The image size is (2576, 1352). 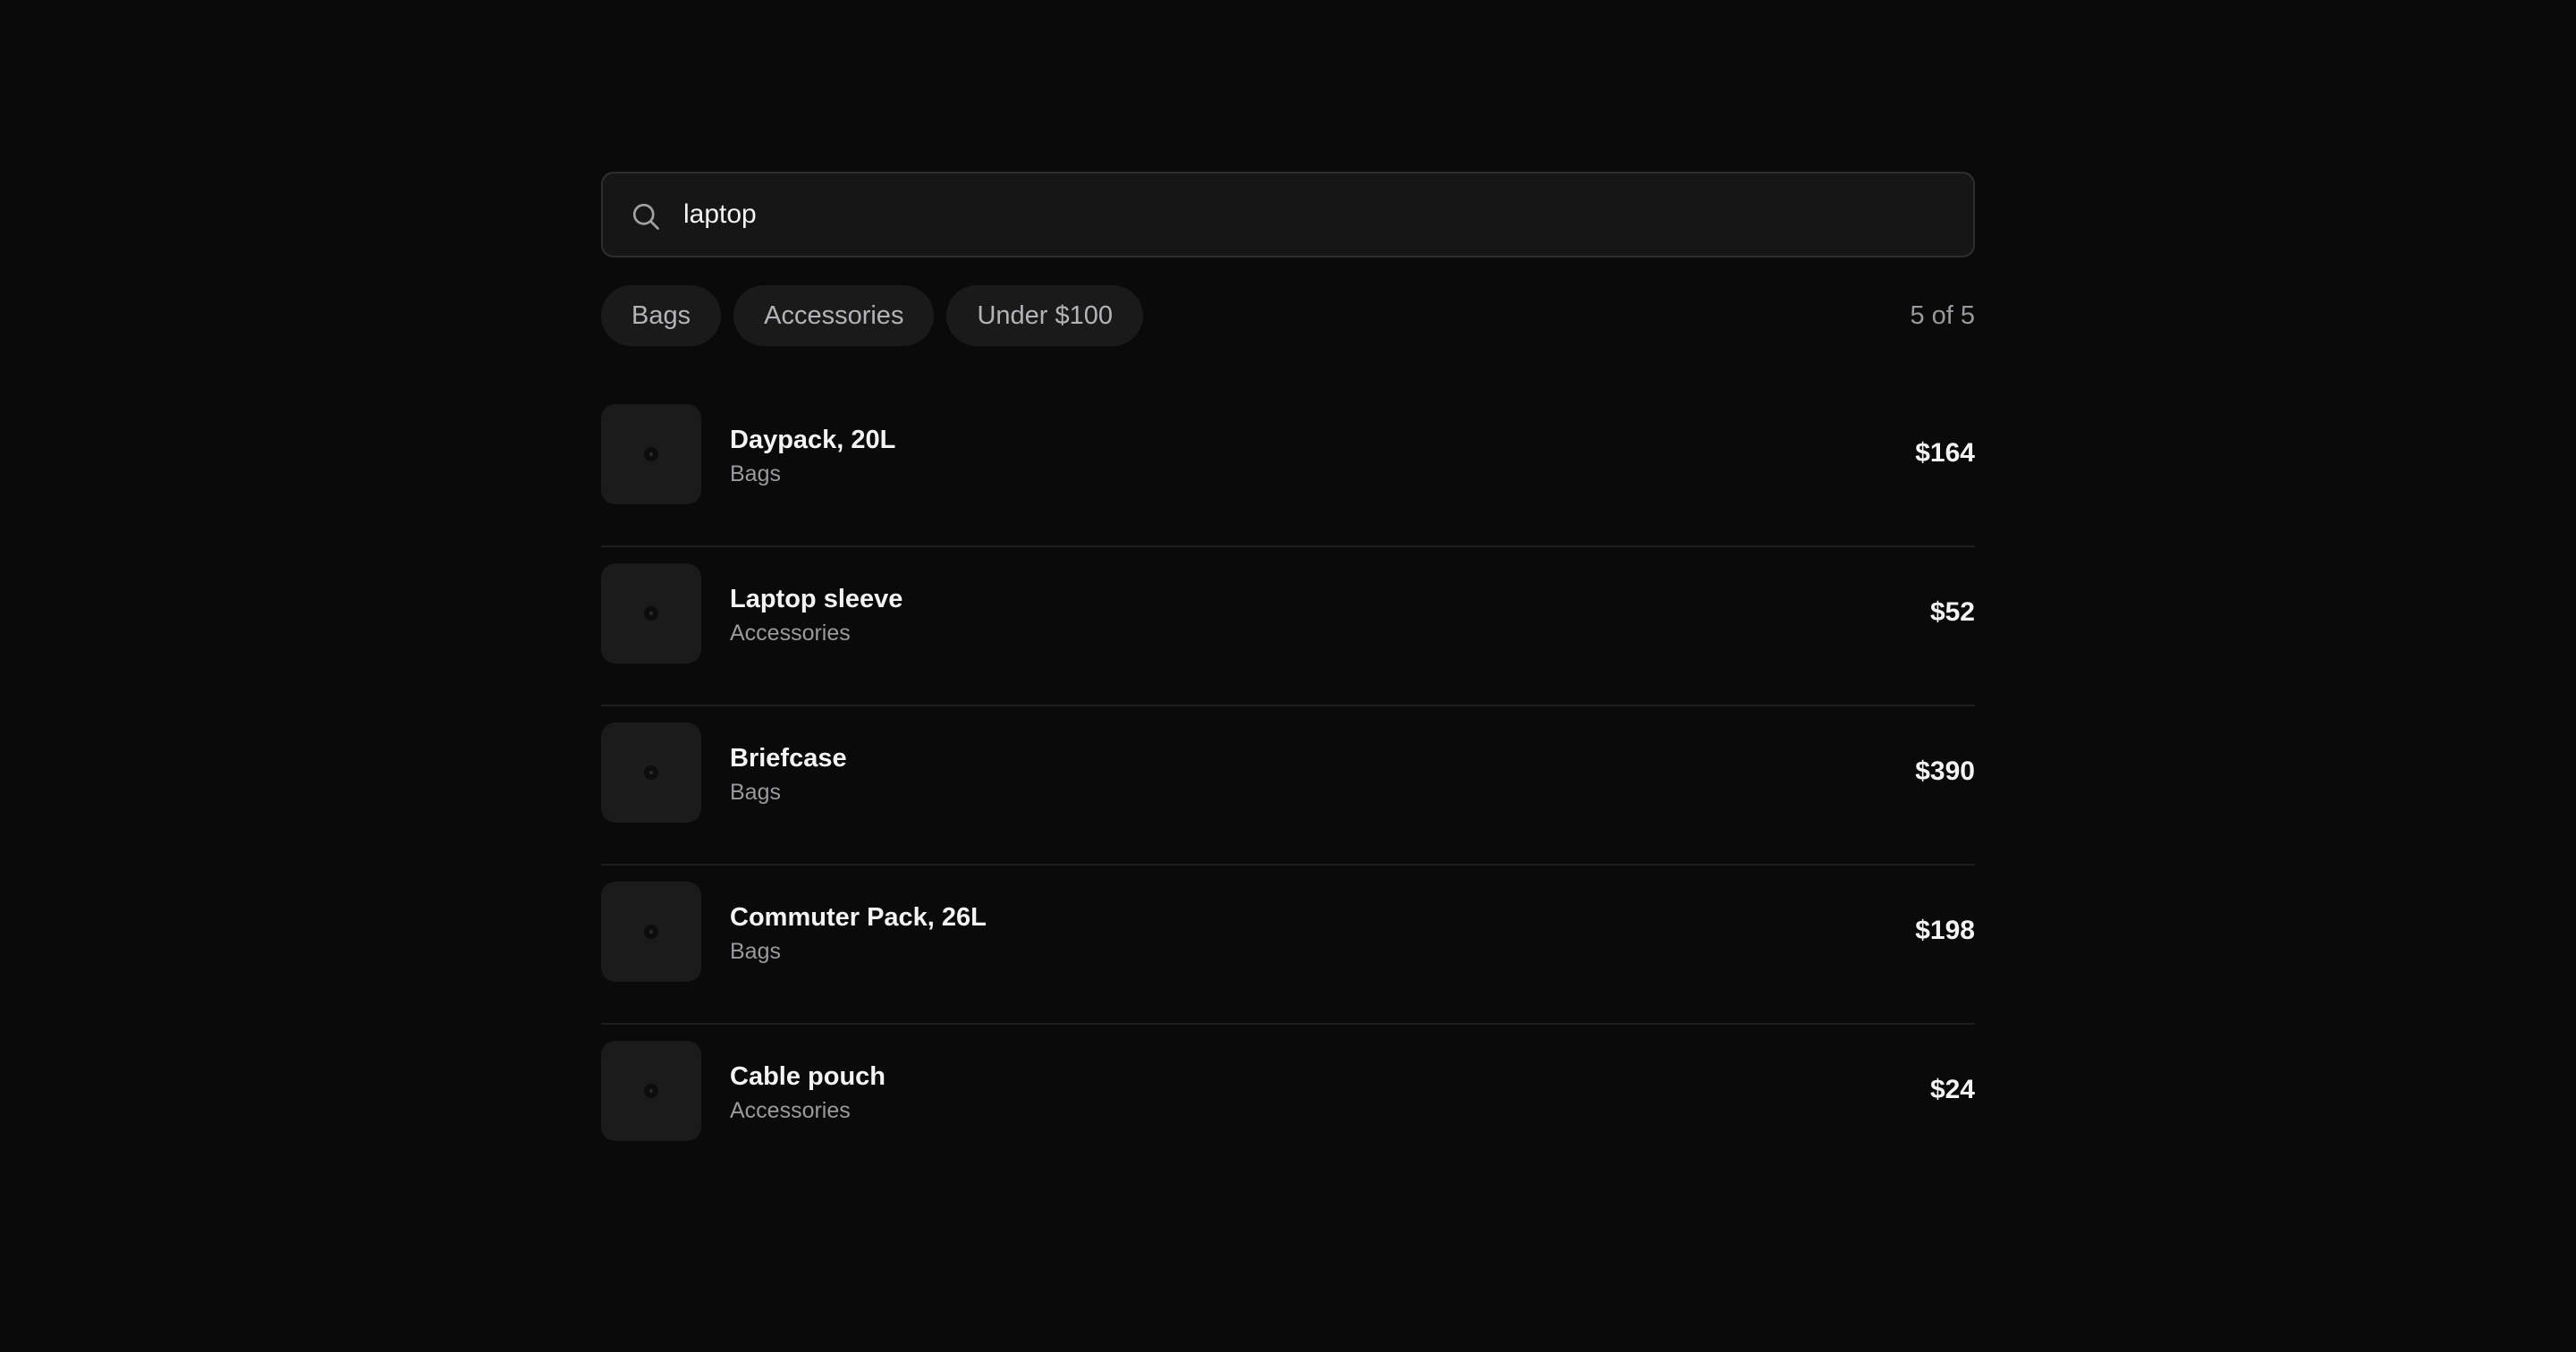 I want to click on item-price: $198, so click(x=1945, y=930).